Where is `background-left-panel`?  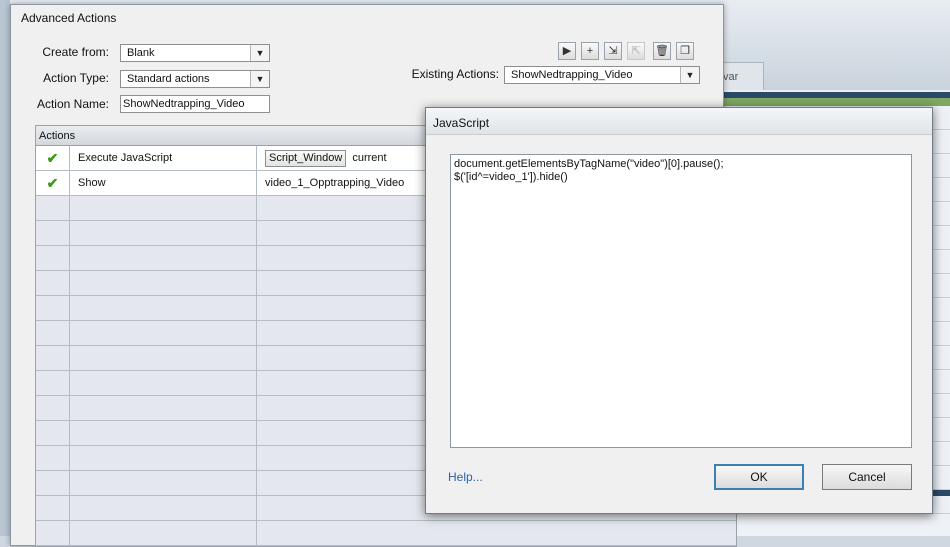
background-left-panel is located at coordinates (5, 268).